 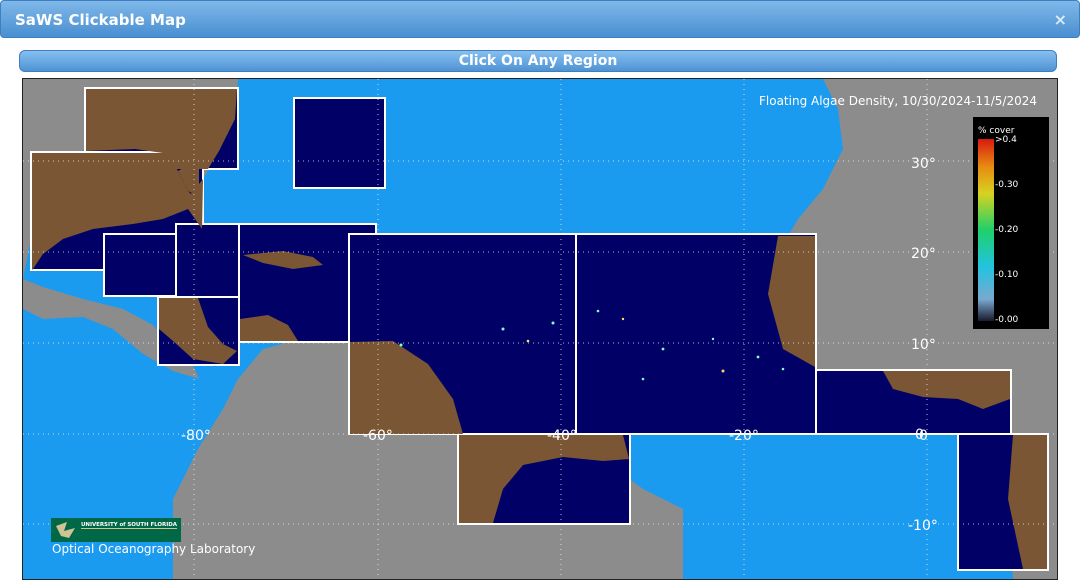 I want to click on lon-label: -20°, so click(x=744, y=436).